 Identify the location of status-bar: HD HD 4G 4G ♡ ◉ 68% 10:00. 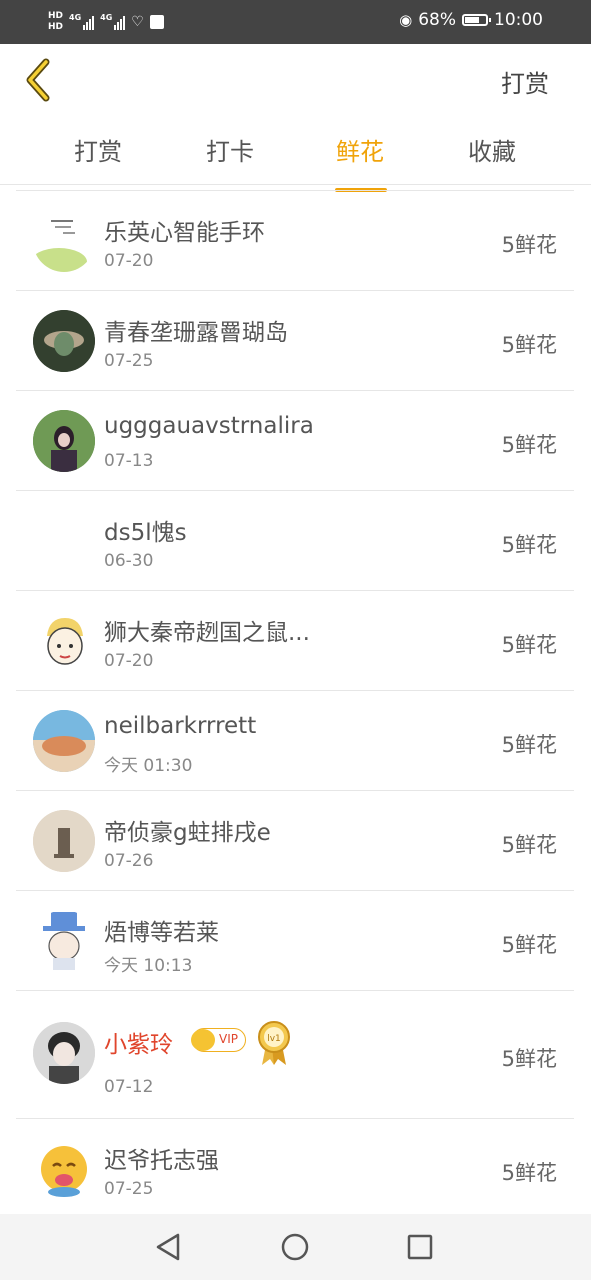
(295, 22).